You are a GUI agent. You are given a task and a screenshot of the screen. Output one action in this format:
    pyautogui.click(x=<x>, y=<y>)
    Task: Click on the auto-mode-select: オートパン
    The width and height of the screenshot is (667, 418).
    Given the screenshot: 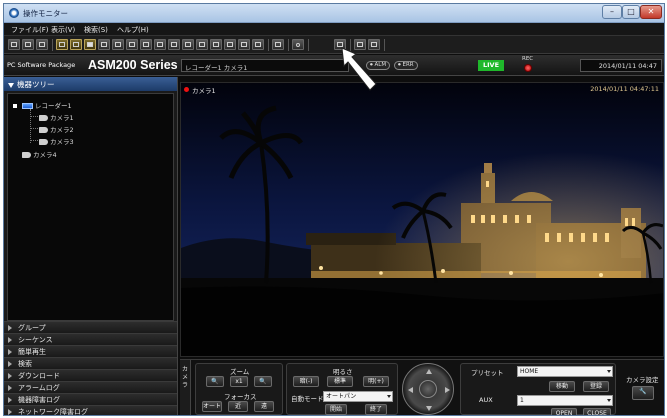 What is the action you would take?
    pyautogui.click(x=358, y=396)
    